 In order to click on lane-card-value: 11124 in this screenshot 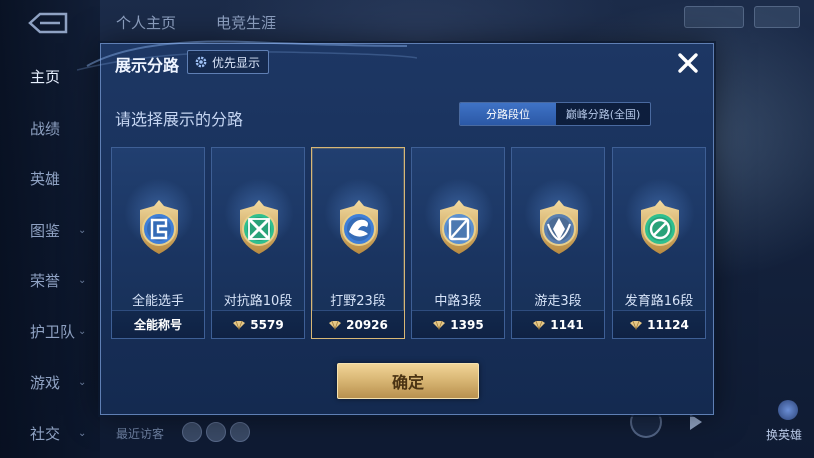, I will do `click(668, 324)`.